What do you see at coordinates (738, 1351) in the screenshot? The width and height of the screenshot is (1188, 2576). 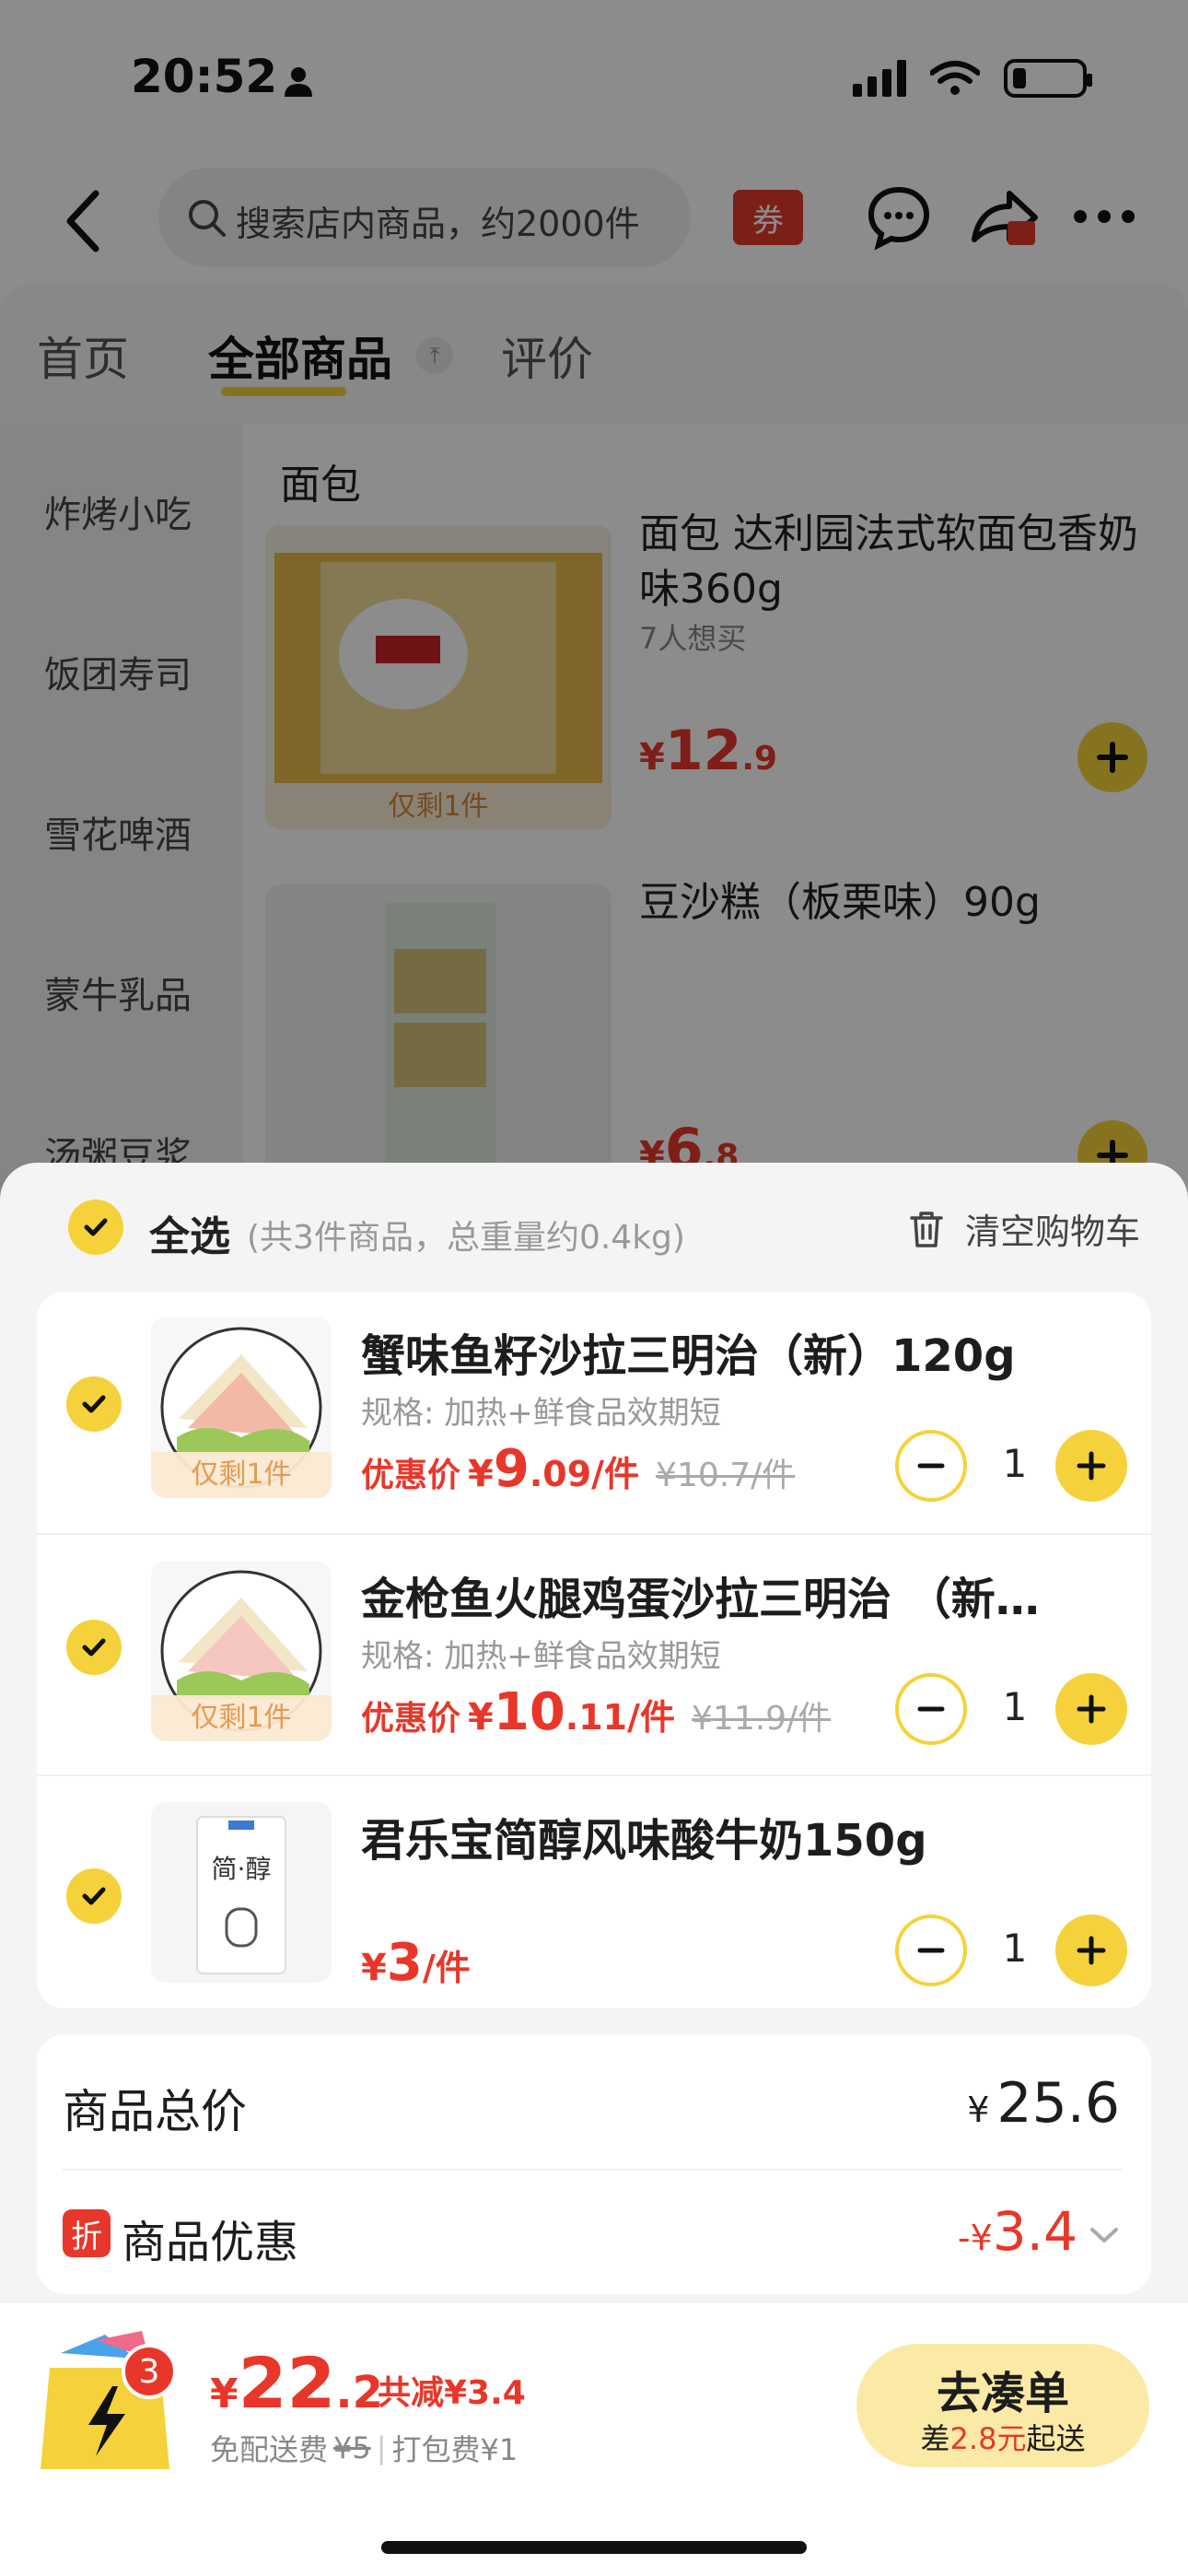 I see `item-name: 蟹味鱼籽沙拉三明治（新）120g` at bounding box center [738, 1351].